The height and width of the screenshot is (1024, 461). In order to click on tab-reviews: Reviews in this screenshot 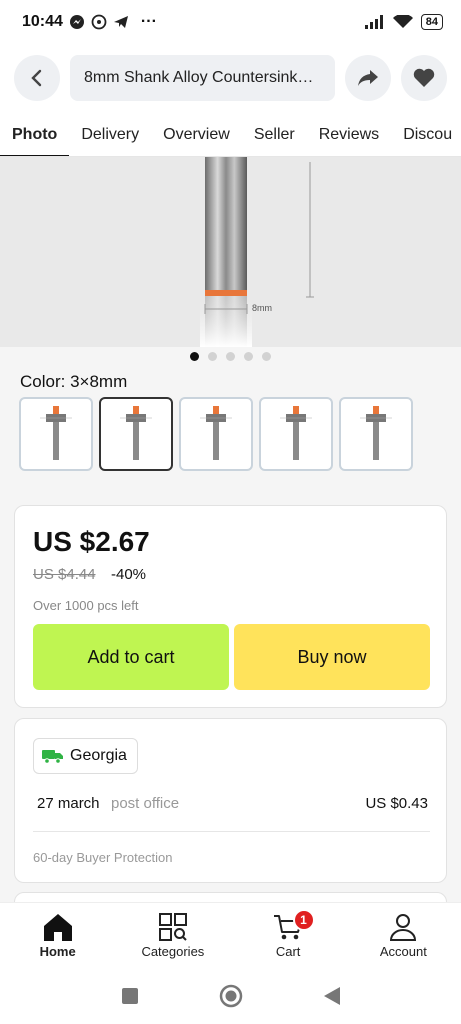, I will do `click(349, 134)`.